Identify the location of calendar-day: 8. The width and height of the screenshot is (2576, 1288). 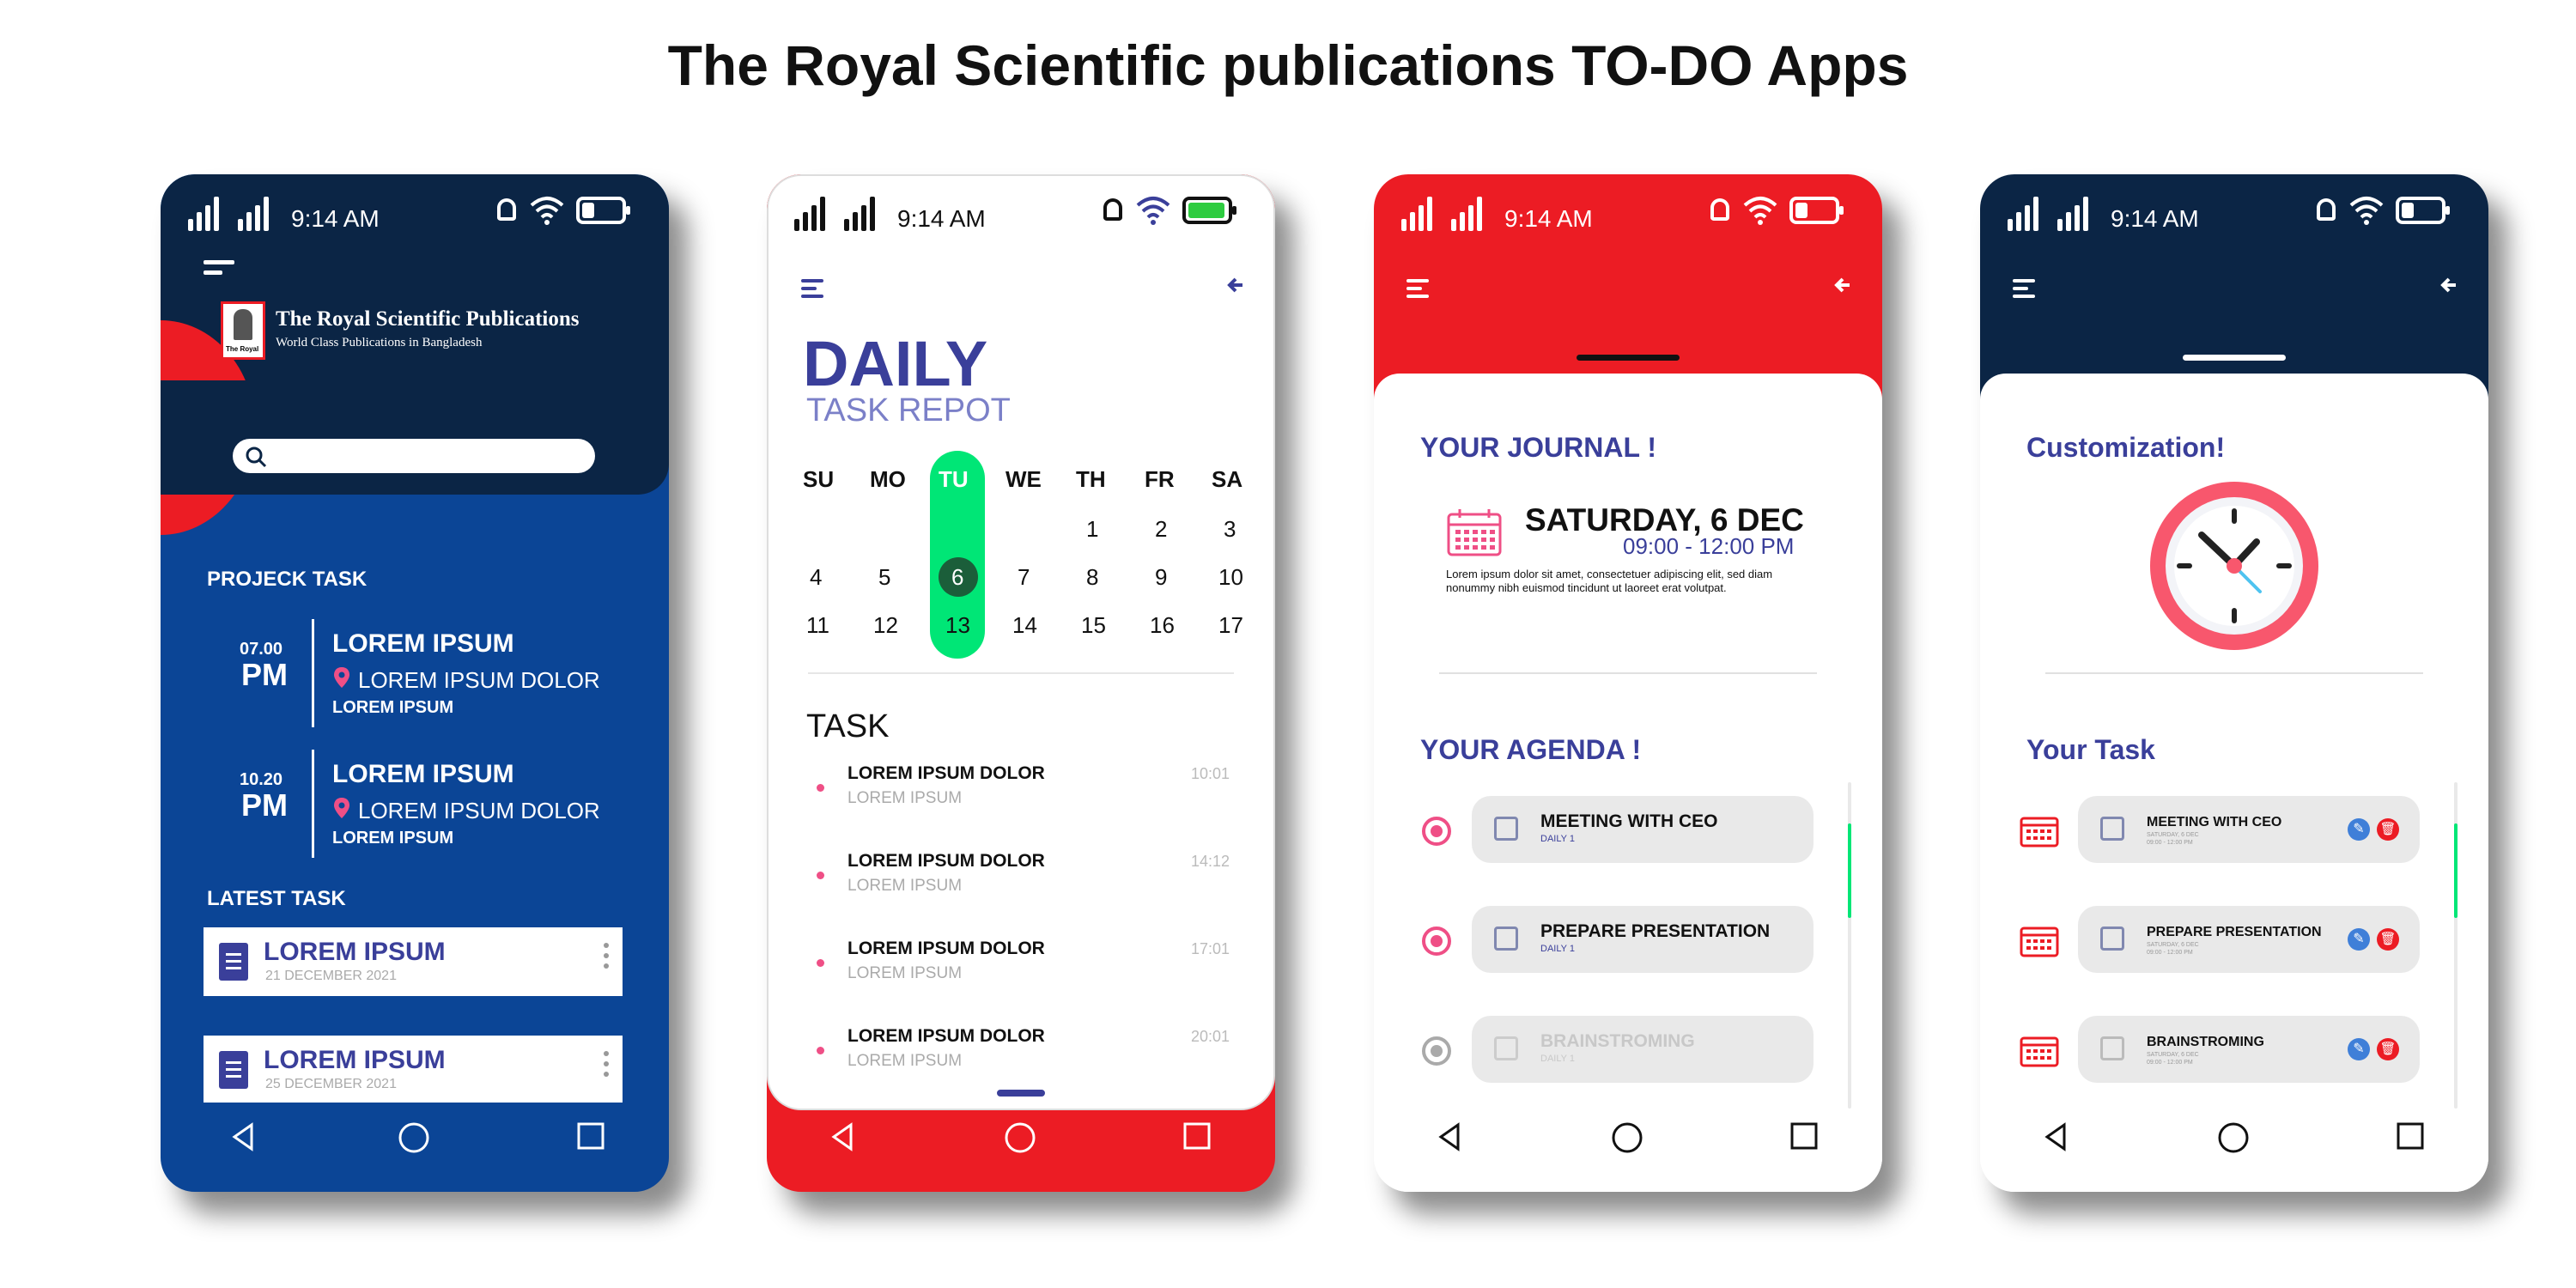
(1092, 577).